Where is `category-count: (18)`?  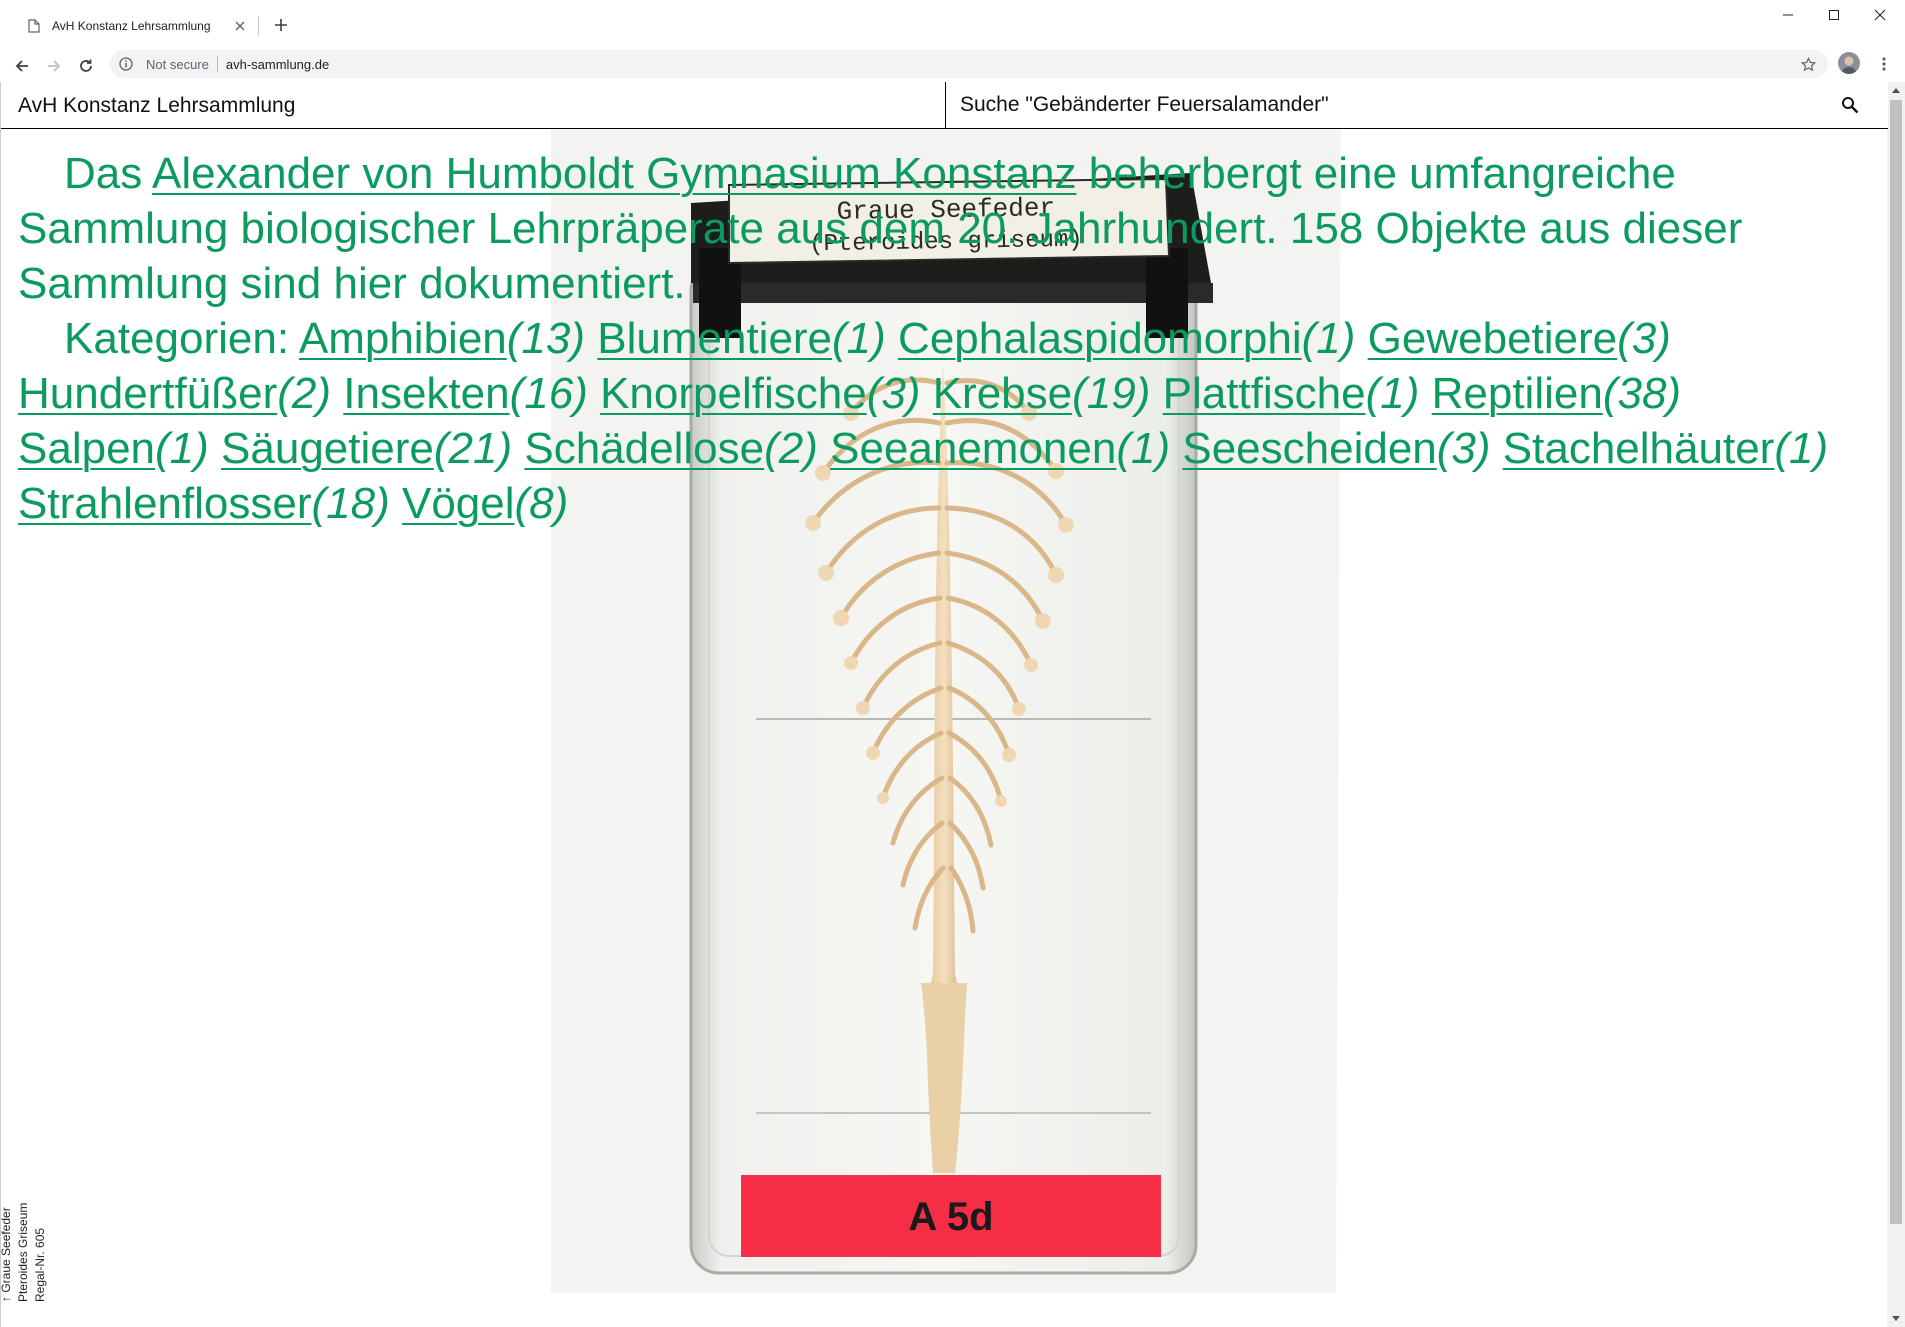 category-count: (18) is located at coordinates (350, 503).